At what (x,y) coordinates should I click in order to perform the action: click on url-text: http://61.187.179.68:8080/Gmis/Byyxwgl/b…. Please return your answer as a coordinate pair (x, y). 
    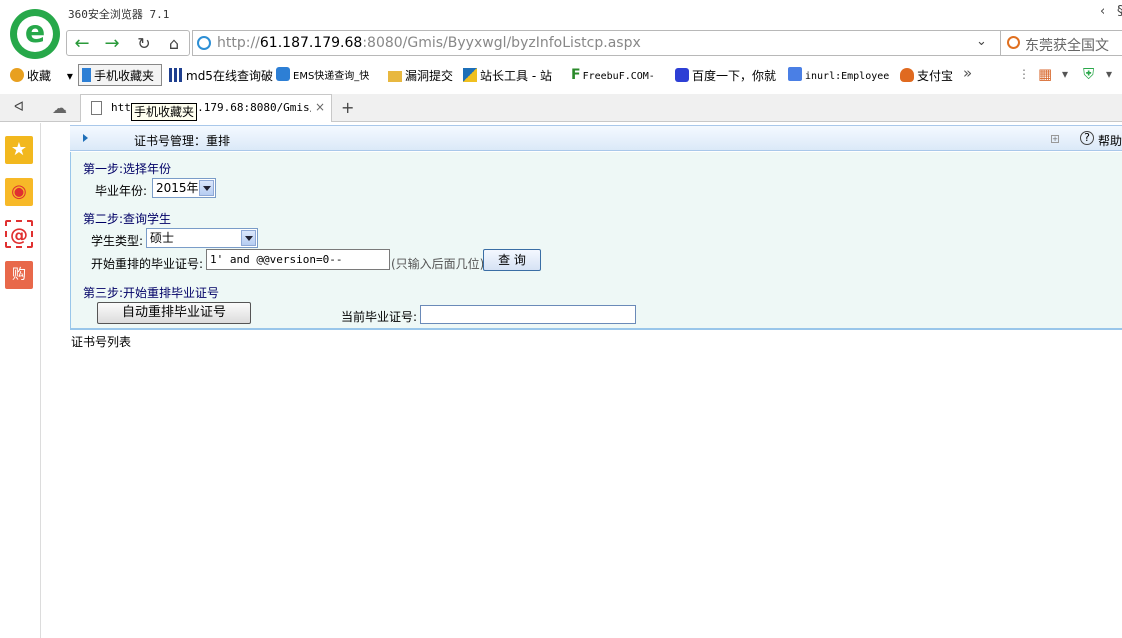
    Looking at the image, I should click on (429, 43).